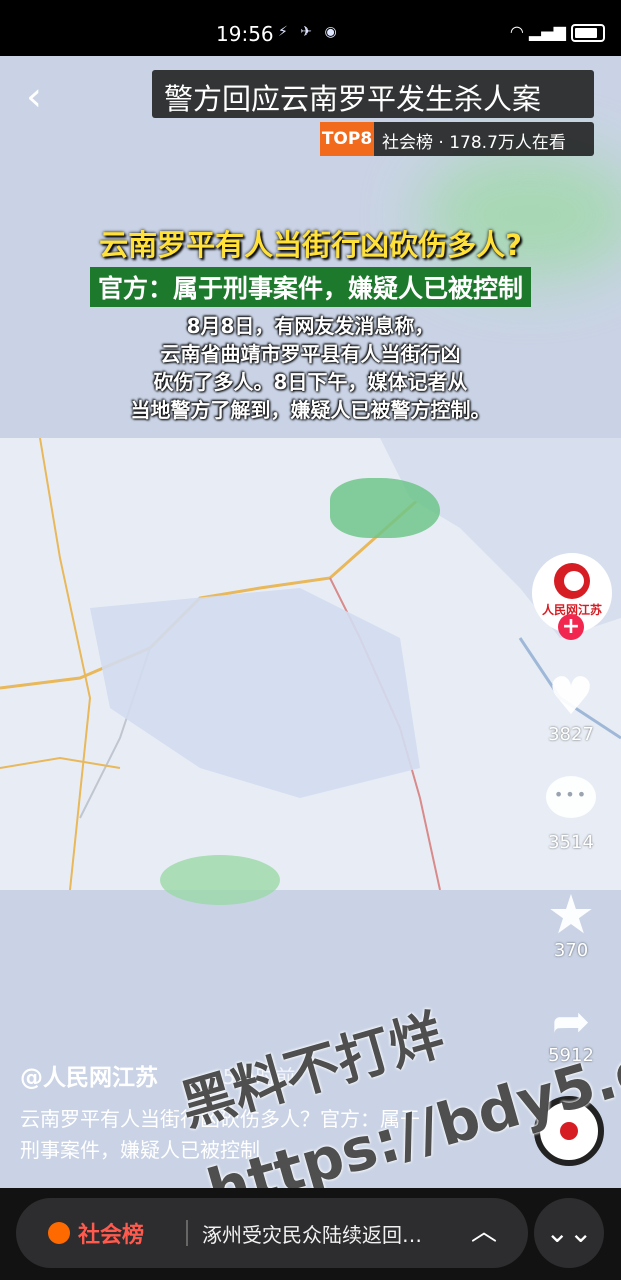 The height and width of the screenshot is (1280, 621). I want to click on favorite-button: ★, so click(571, 914).